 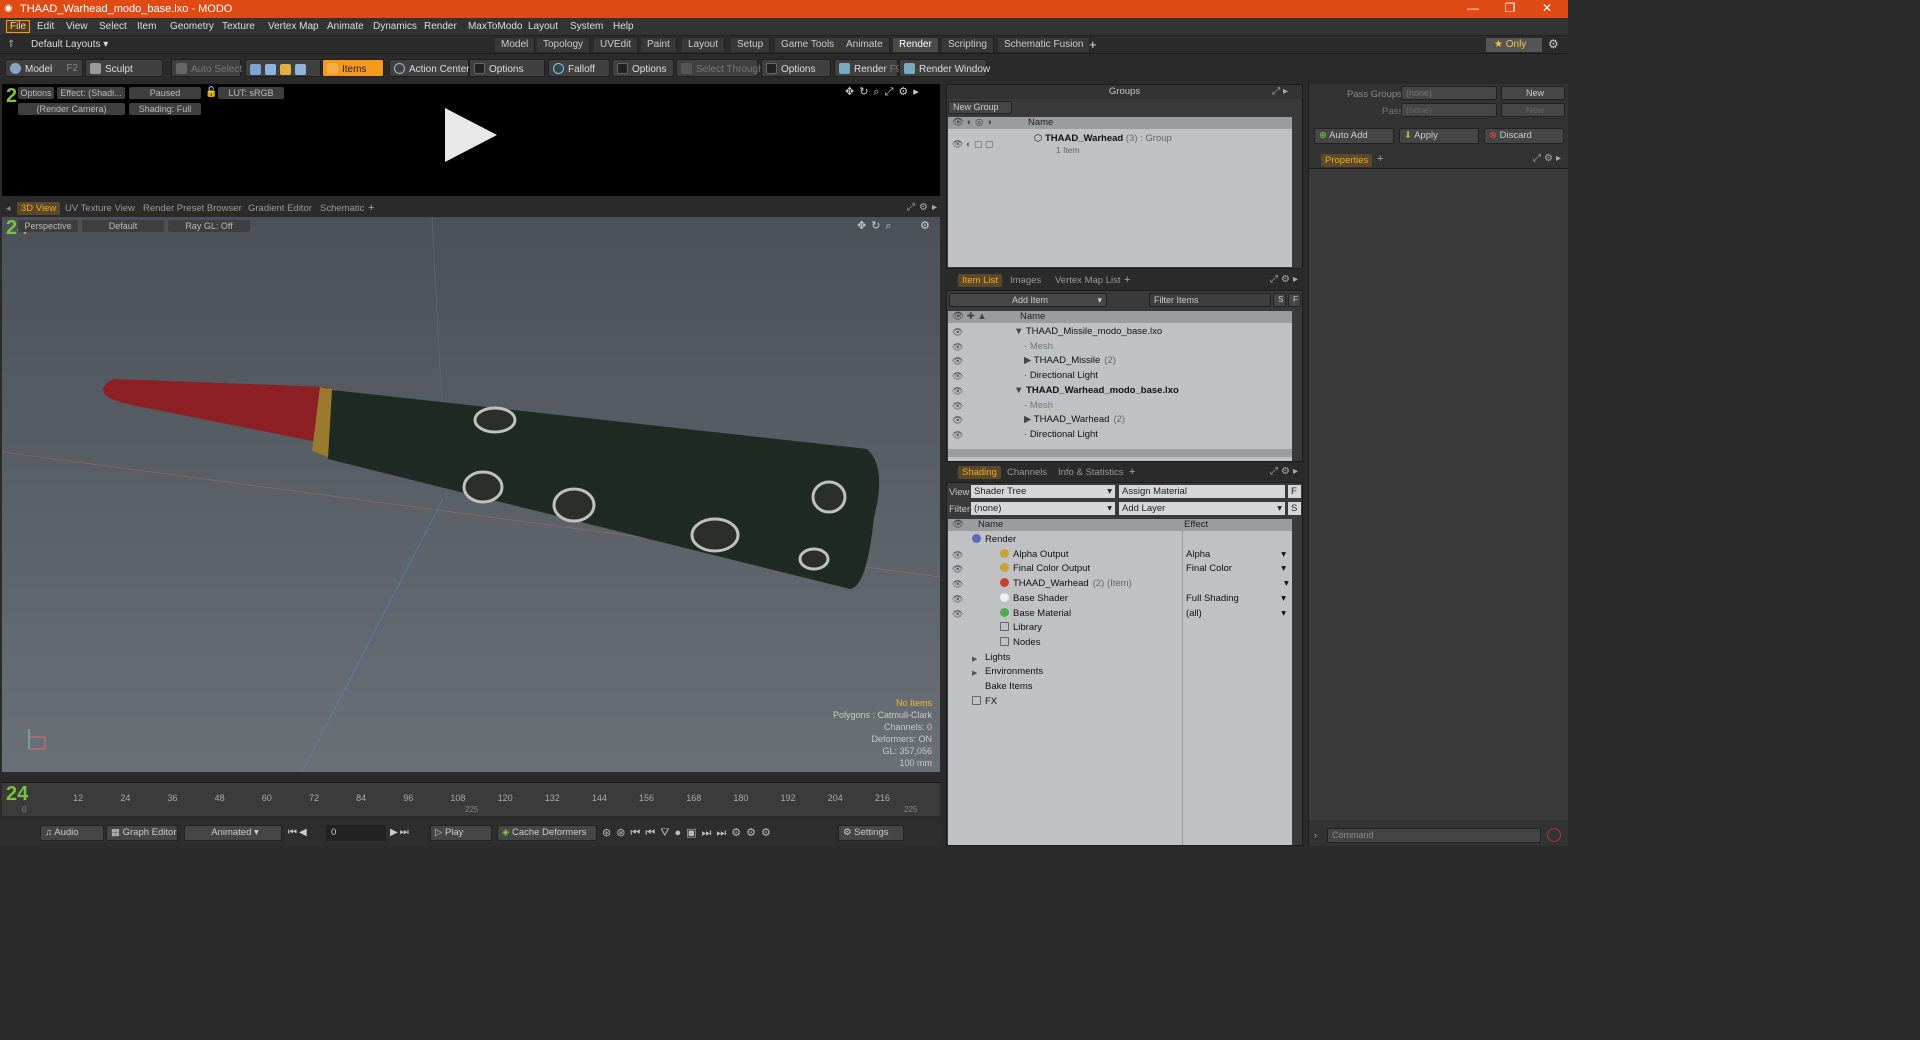 What do you see at coordinates (461, 833) in the screenshot?
I see `play-button: ▷ Play` at bounding box center [461, 833].